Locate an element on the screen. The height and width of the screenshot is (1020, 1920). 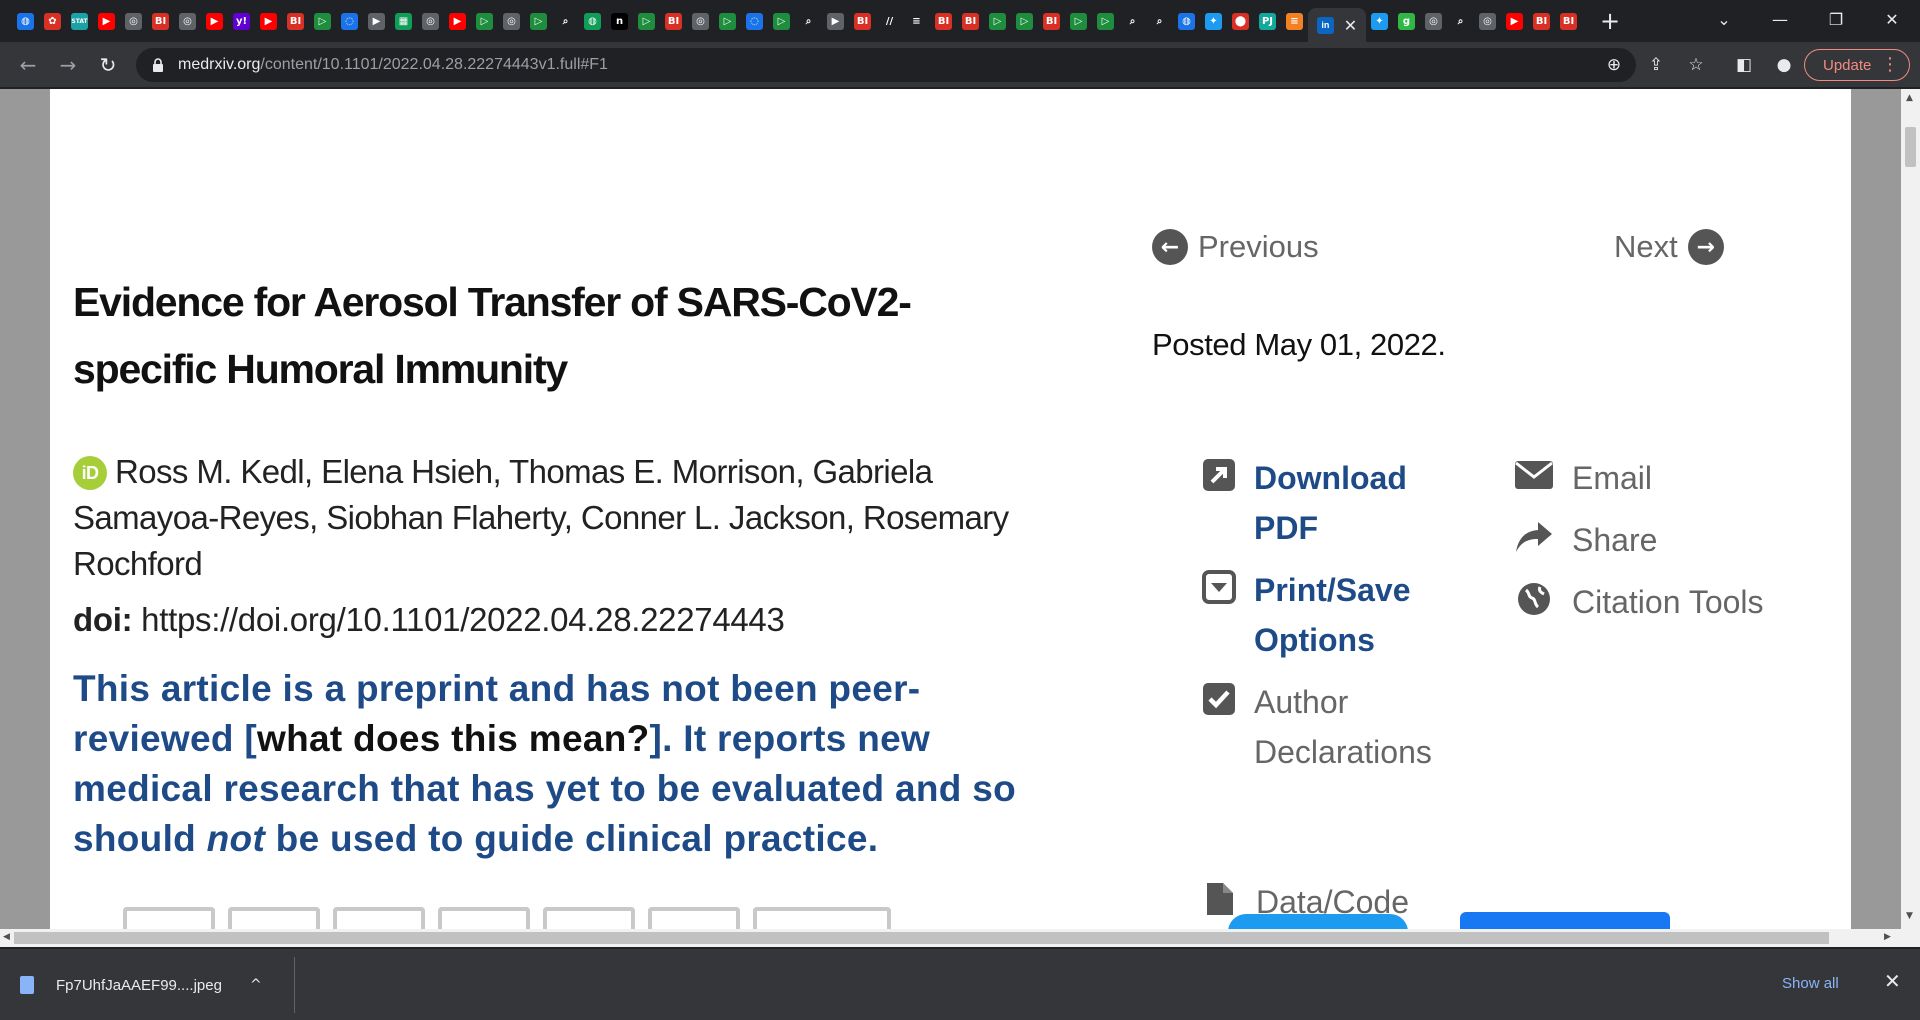
share-page-icon: ⇪ is located at coordinates (1656, 65).